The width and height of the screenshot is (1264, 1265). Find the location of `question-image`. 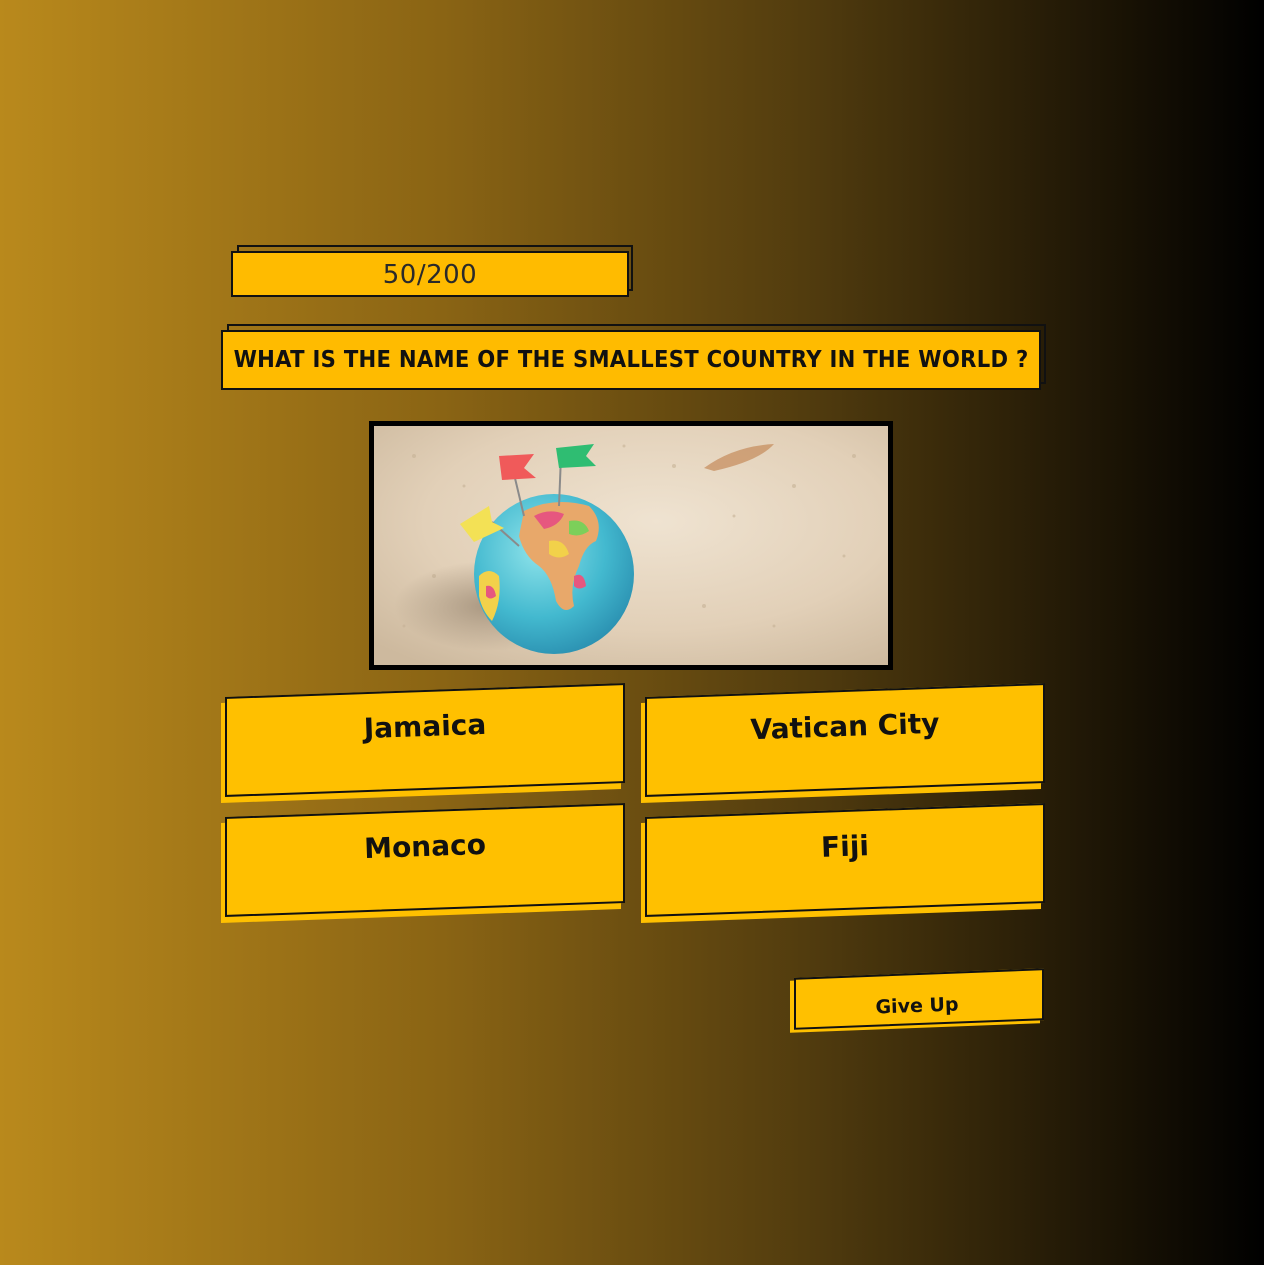

question-image is located at coordinates (631, 545).